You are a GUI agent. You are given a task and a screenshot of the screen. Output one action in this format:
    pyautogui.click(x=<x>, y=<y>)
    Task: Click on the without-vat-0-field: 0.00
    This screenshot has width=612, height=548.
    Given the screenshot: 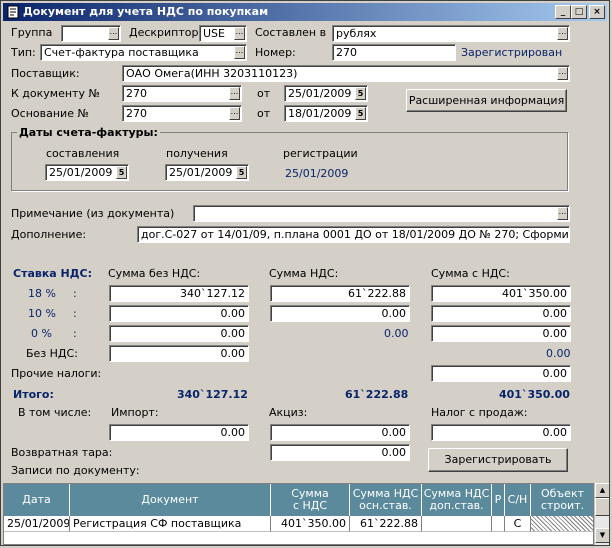 What is the action you would take?
    pyautogui.click(x=179, y=333)
    